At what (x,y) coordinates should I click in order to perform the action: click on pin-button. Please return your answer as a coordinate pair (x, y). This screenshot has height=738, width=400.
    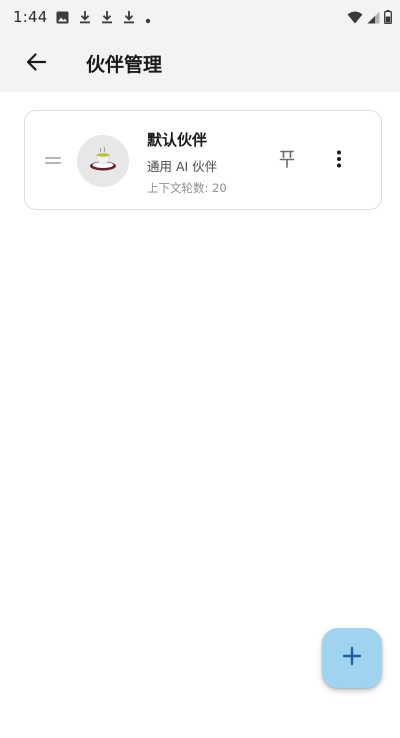
    Looking at the image, I should click on (287, 161).